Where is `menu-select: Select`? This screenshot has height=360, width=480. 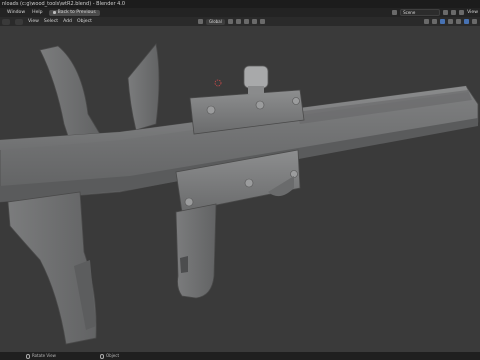 menu-select: Select is located at coordinates (51, 21).